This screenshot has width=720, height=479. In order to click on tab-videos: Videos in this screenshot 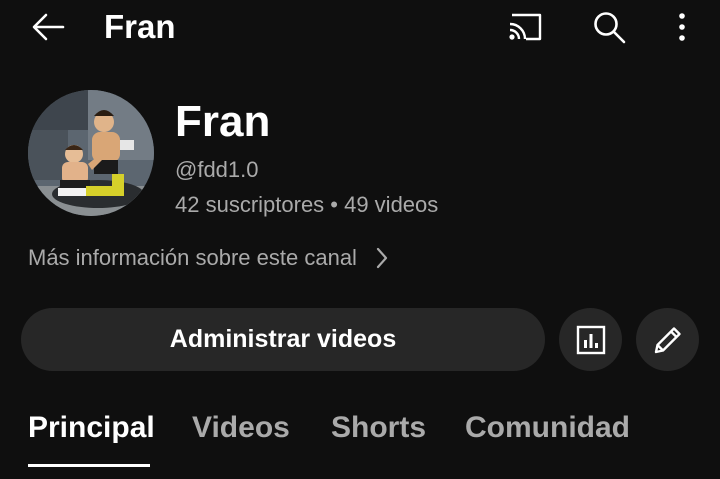, I will do `click(241, 428)`.